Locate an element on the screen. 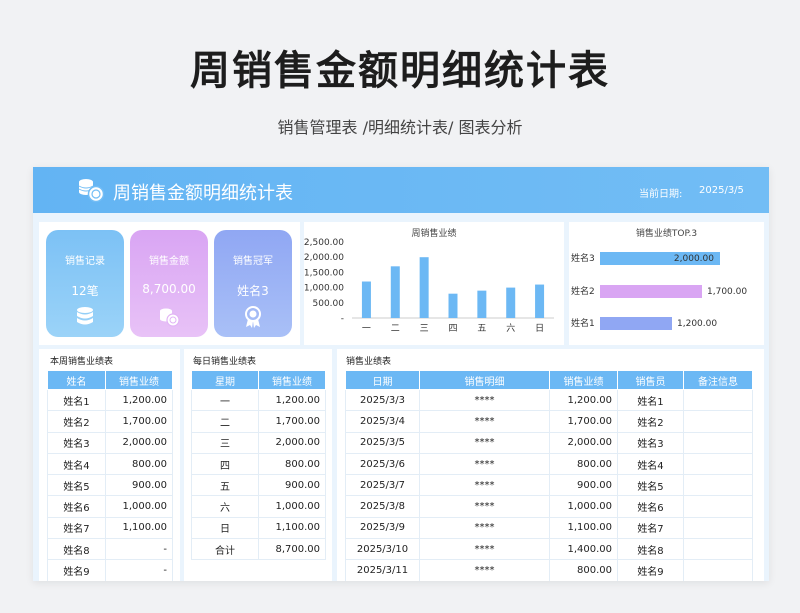 The height and width of the screenshot is (613, 800). table-row: 一 1,200.00 is located at coordinates (258, 400).